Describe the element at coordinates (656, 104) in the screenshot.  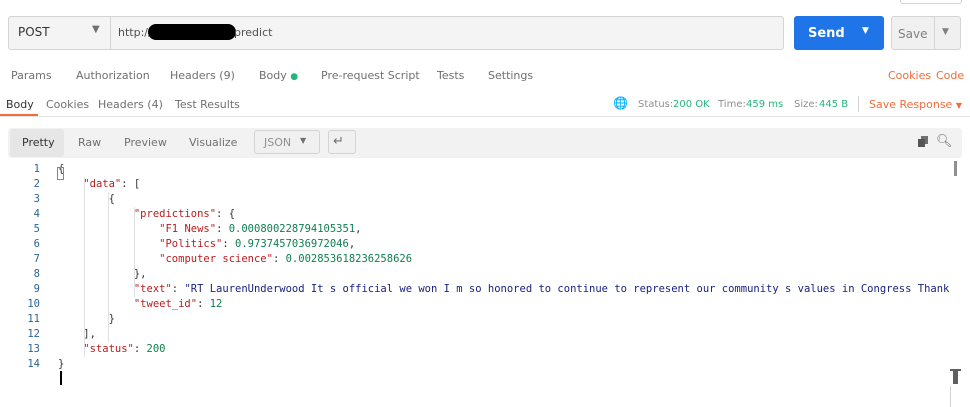
I see `status-label: Status:` at that location.